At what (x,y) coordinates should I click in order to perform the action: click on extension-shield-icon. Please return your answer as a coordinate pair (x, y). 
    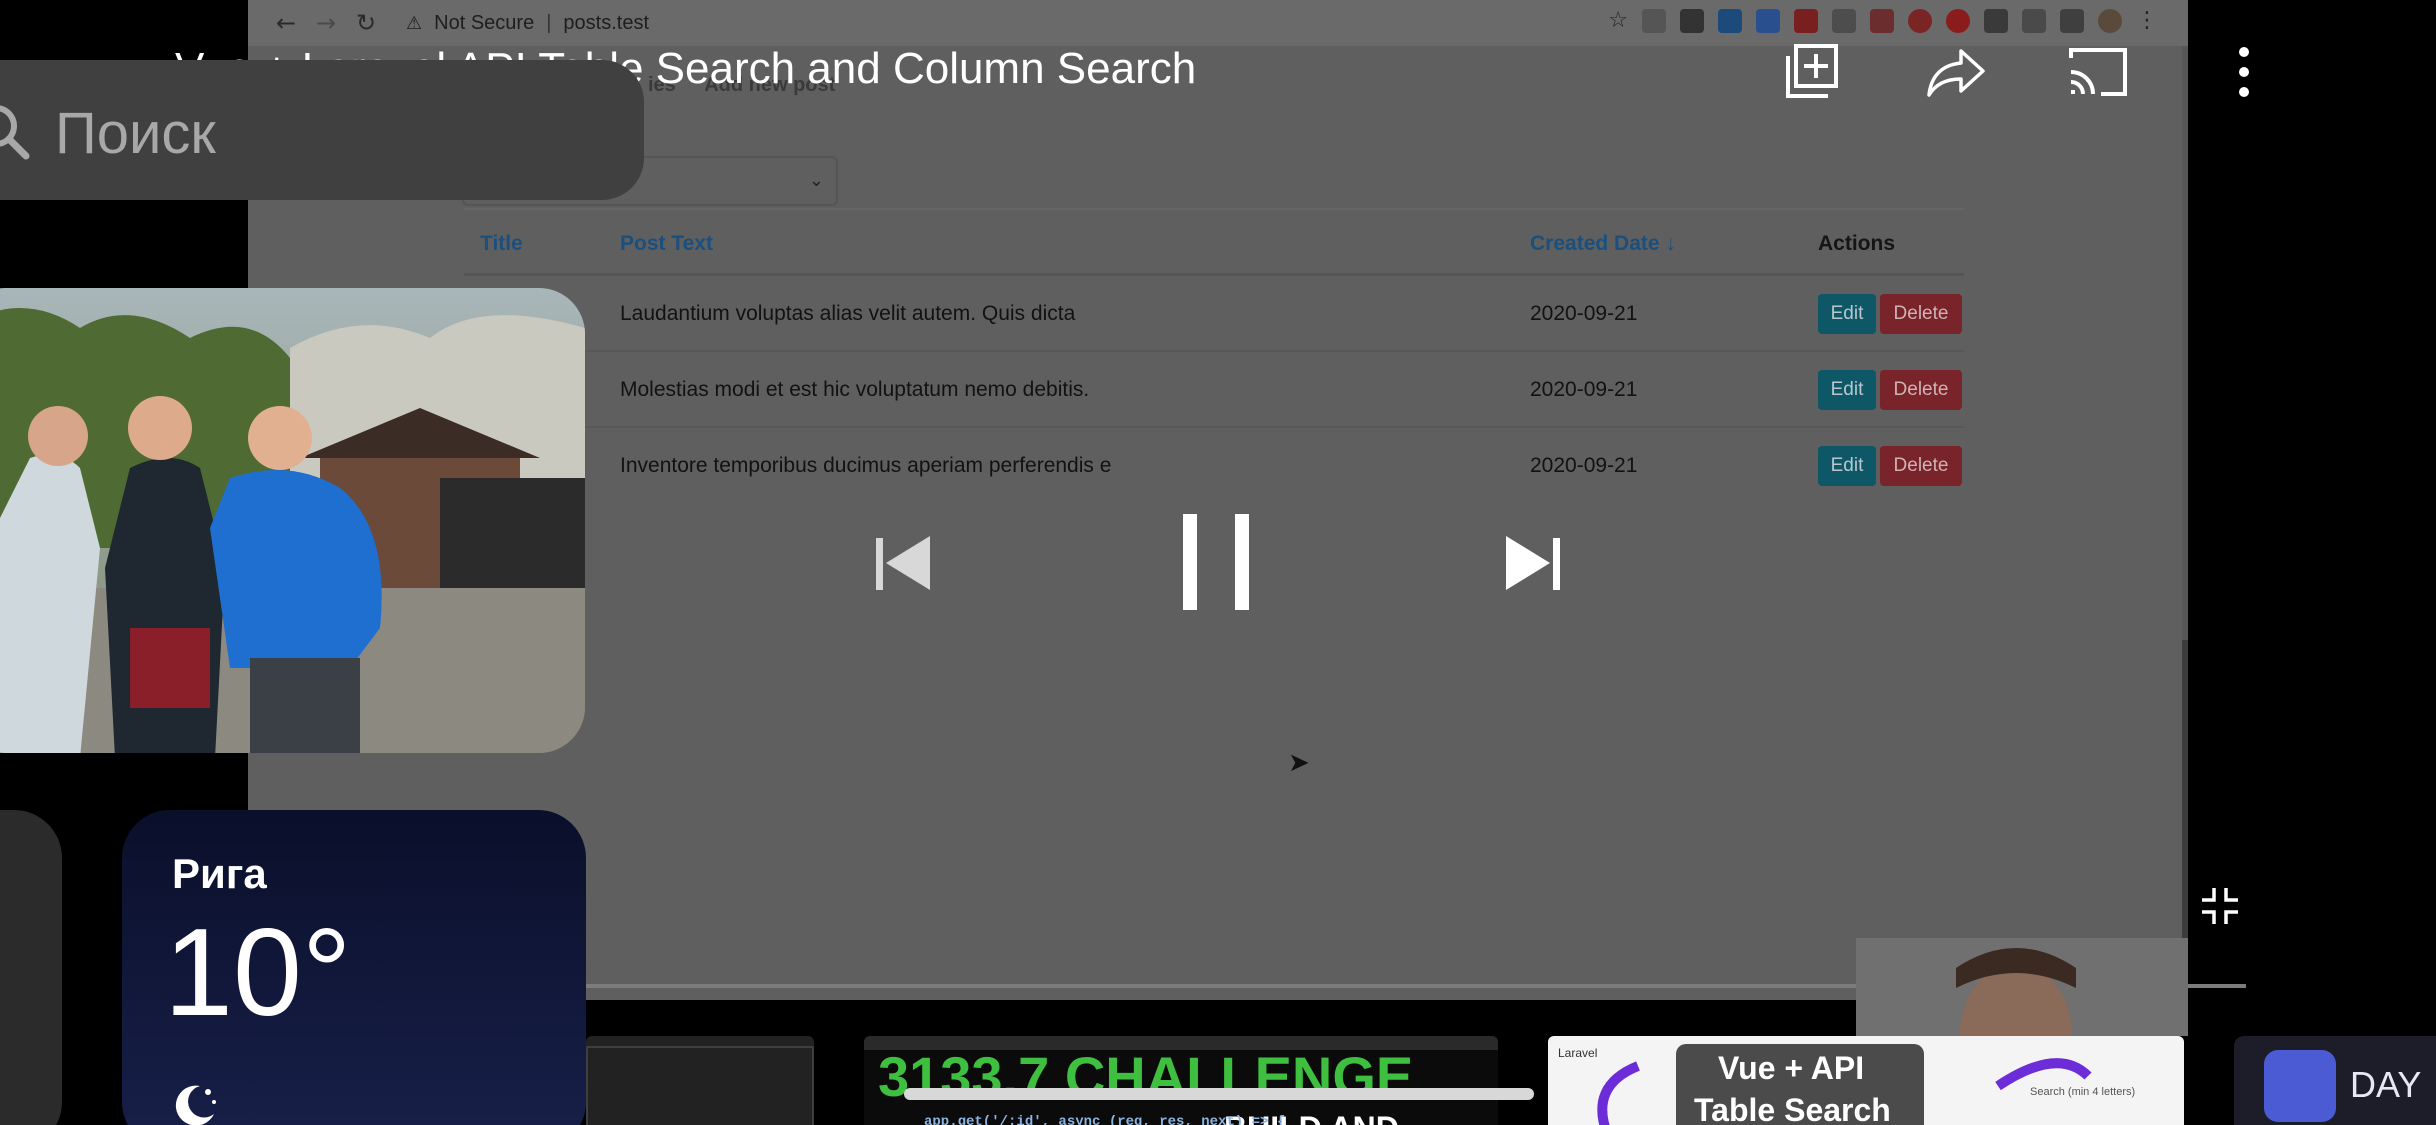
    Looking at the image, I should click on (1920, 20).